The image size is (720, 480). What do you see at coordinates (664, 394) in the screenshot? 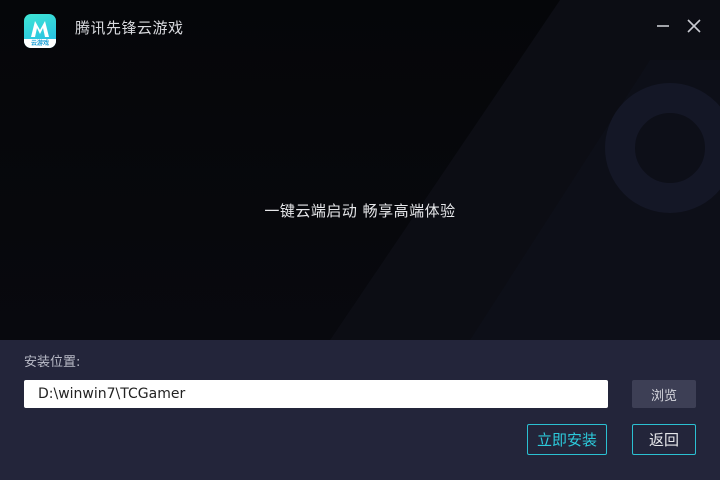
I see `browse-button: 浏览` at bounding box center [664, 394].